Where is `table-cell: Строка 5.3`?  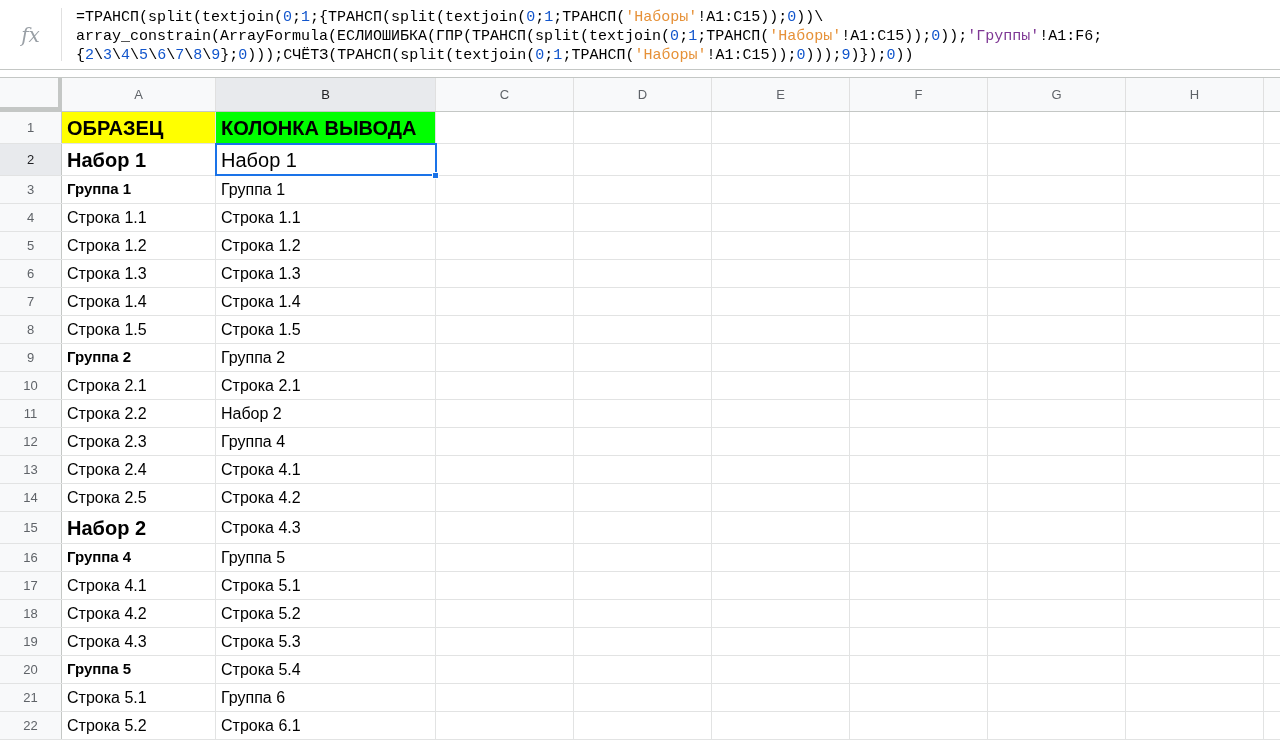
table-cell: Строка 5.3 is located at coordinates (326, 641).